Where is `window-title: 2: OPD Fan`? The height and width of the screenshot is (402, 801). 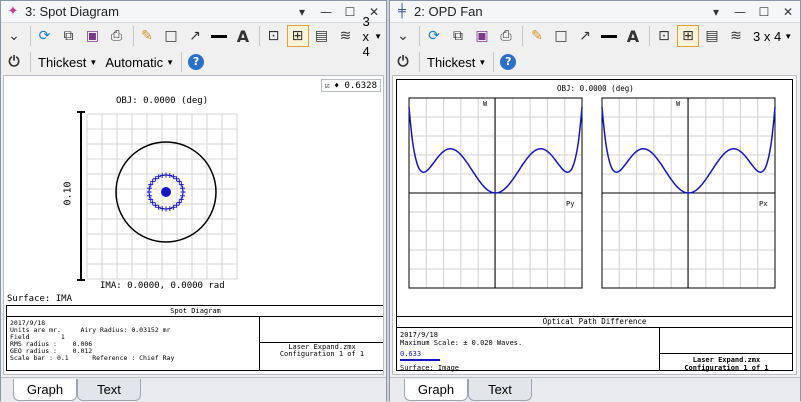
window-title: 2: OPD Fan is located at coordinates (448, 11).